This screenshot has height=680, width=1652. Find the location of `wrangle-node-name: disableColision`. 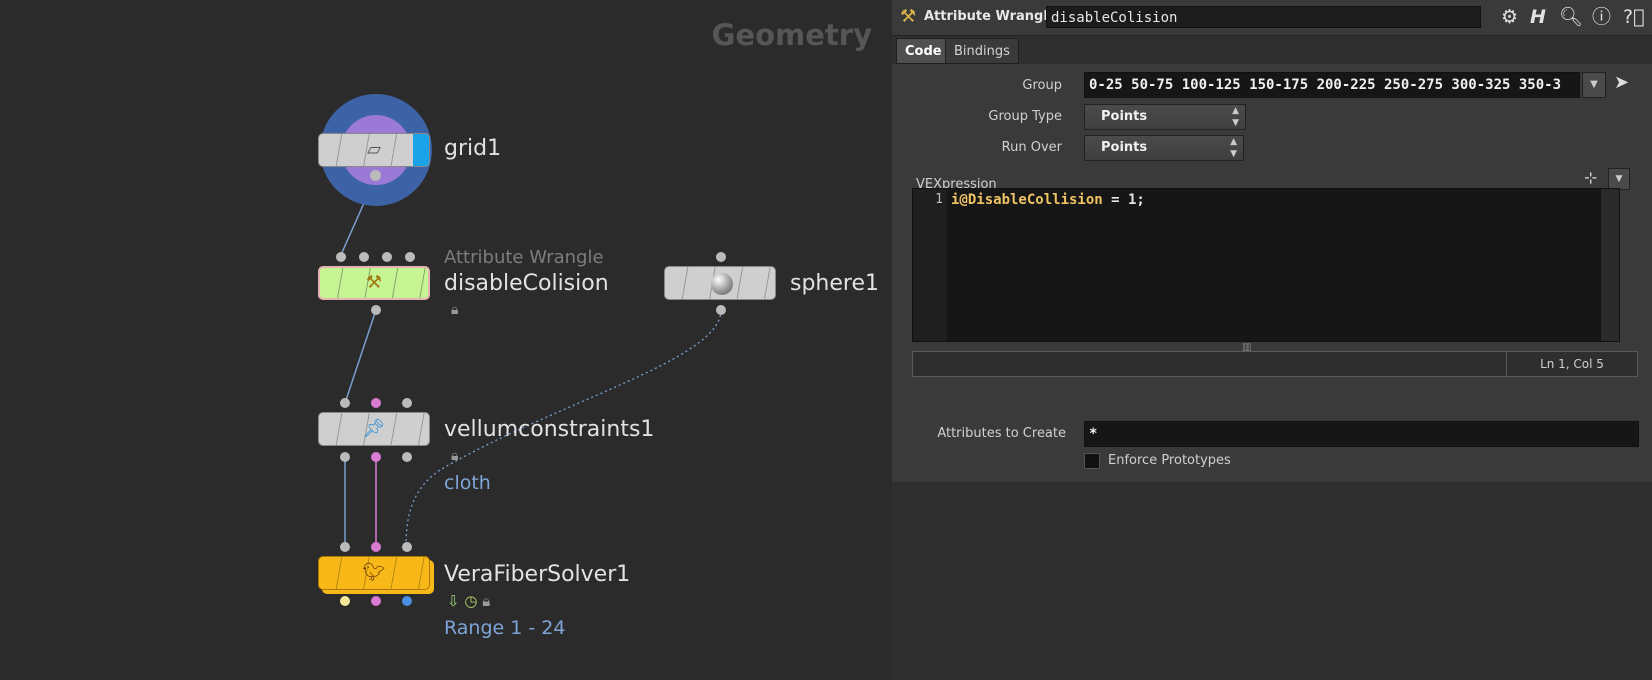

wrangle-node-name: disableColision is located at coordinates (526, 283).